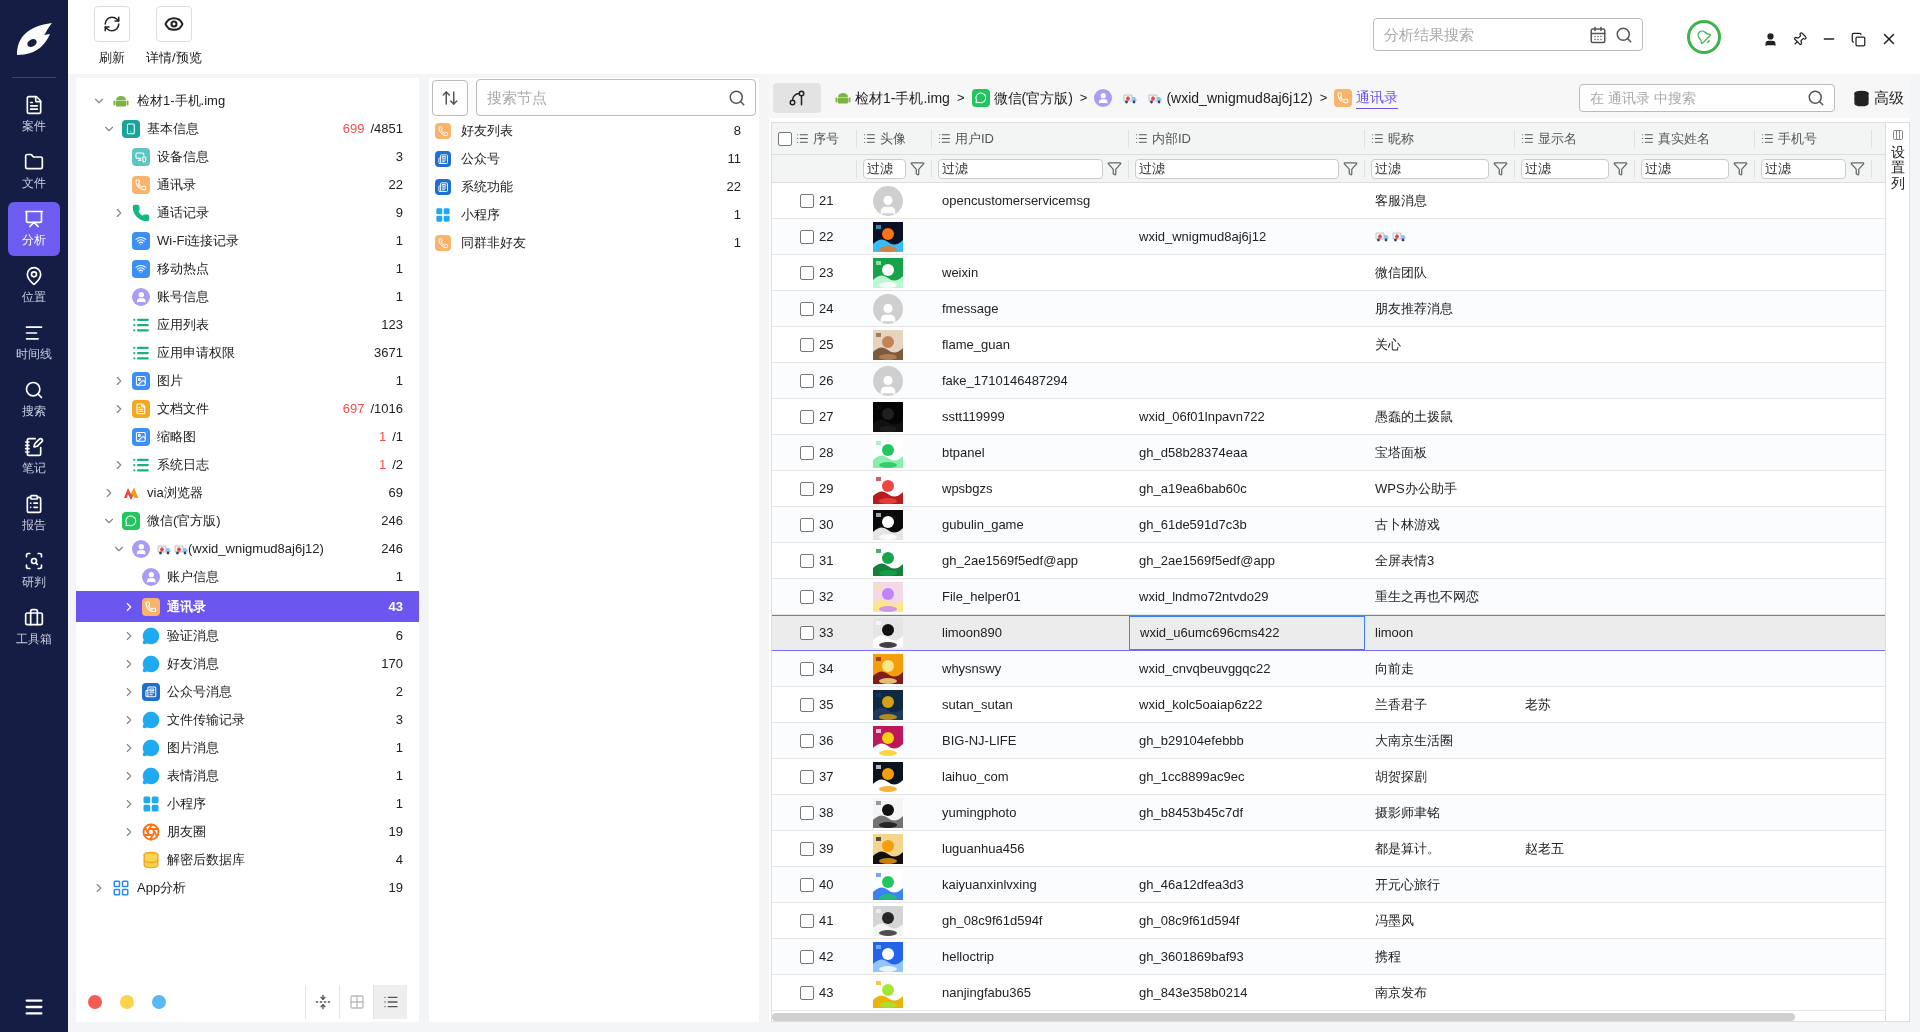 Image resolution: width=1920 pixels, height=1032 pixels. Describe the element at coordinates (1328, 957) in the screenshot. I see `table-row: 42 helloctrip gh_3601869baf93 携程` at that location.